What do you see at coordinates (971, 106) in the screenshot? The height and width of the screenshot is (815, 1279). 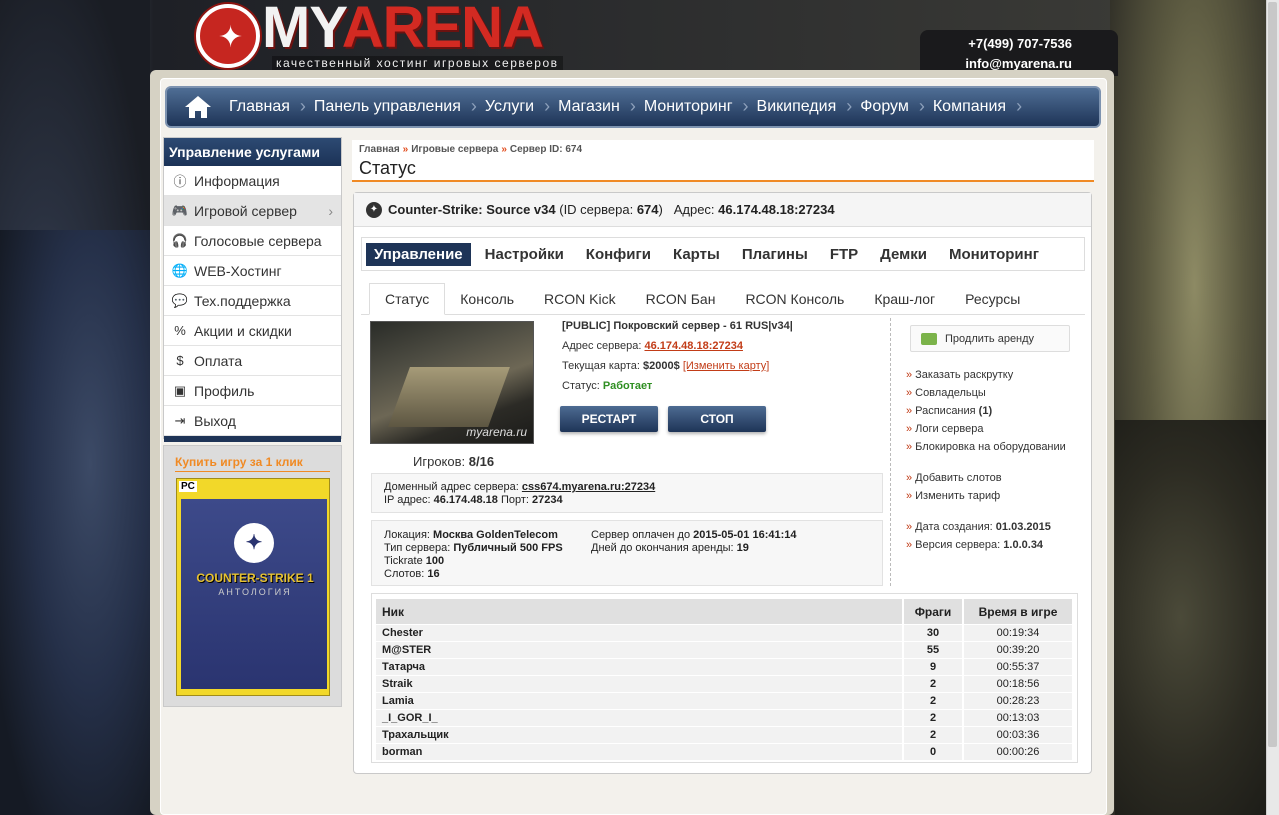 I see `nav-item-company: Компания` at bounding box center [971, 106].